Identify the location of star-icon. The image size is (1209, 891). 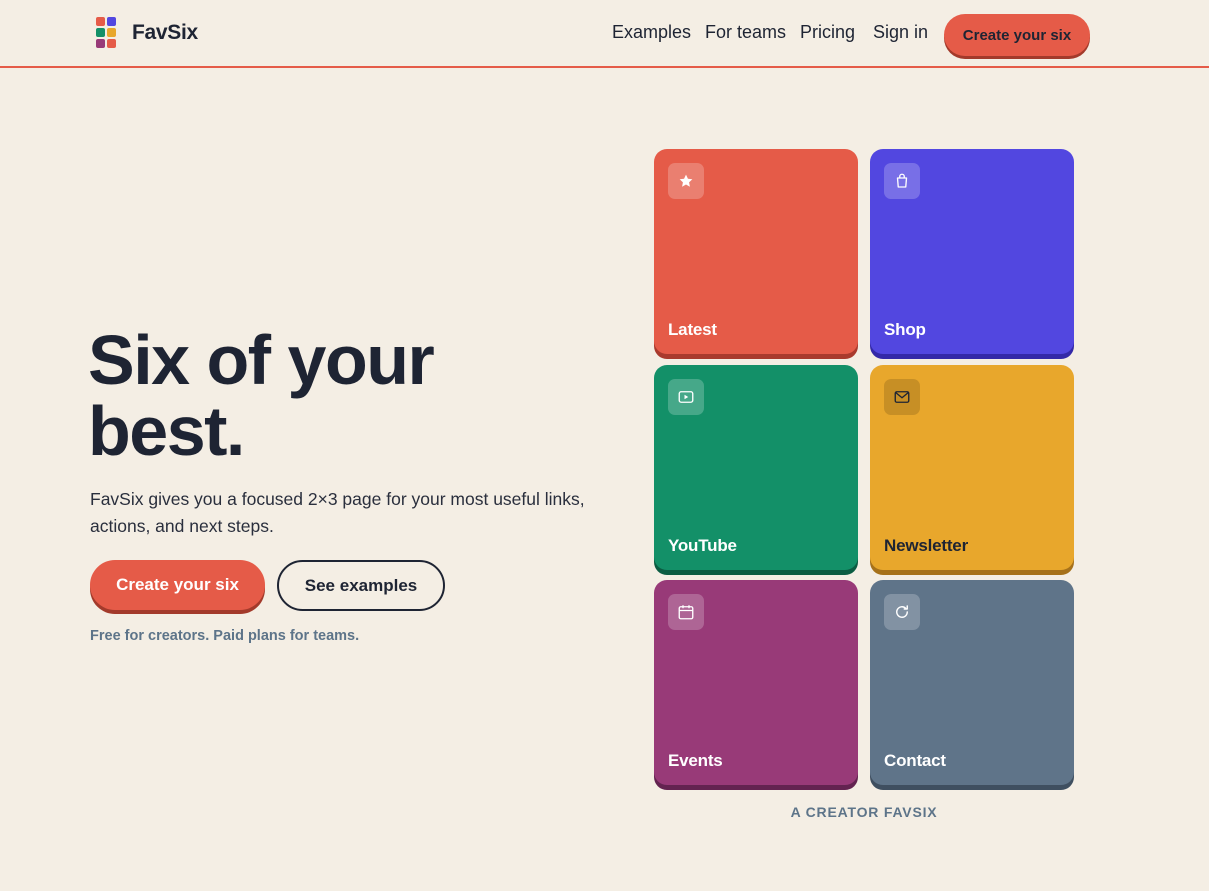
(686, 181).